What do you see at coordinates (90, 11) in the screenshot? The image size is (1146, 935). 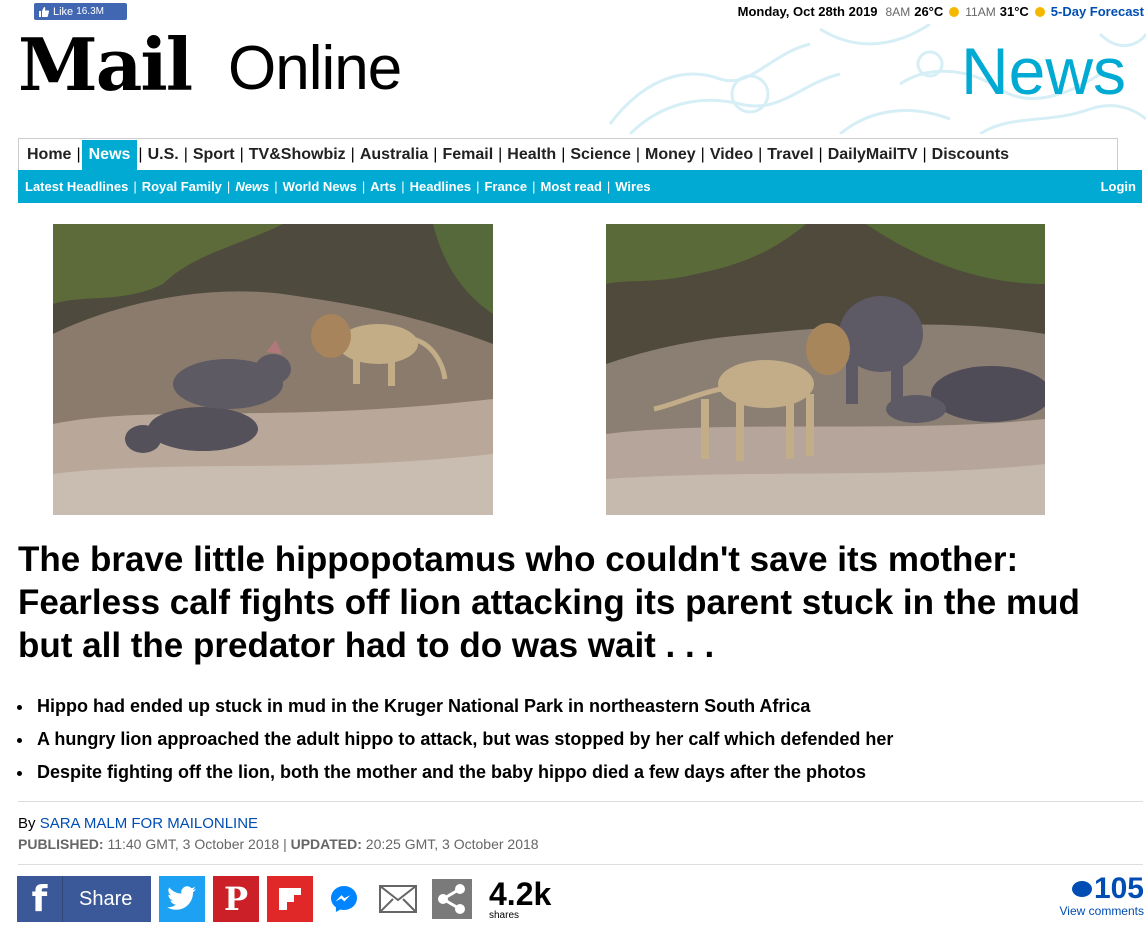 I see `like-count: 16.3M` at bounding box center [90, 11].